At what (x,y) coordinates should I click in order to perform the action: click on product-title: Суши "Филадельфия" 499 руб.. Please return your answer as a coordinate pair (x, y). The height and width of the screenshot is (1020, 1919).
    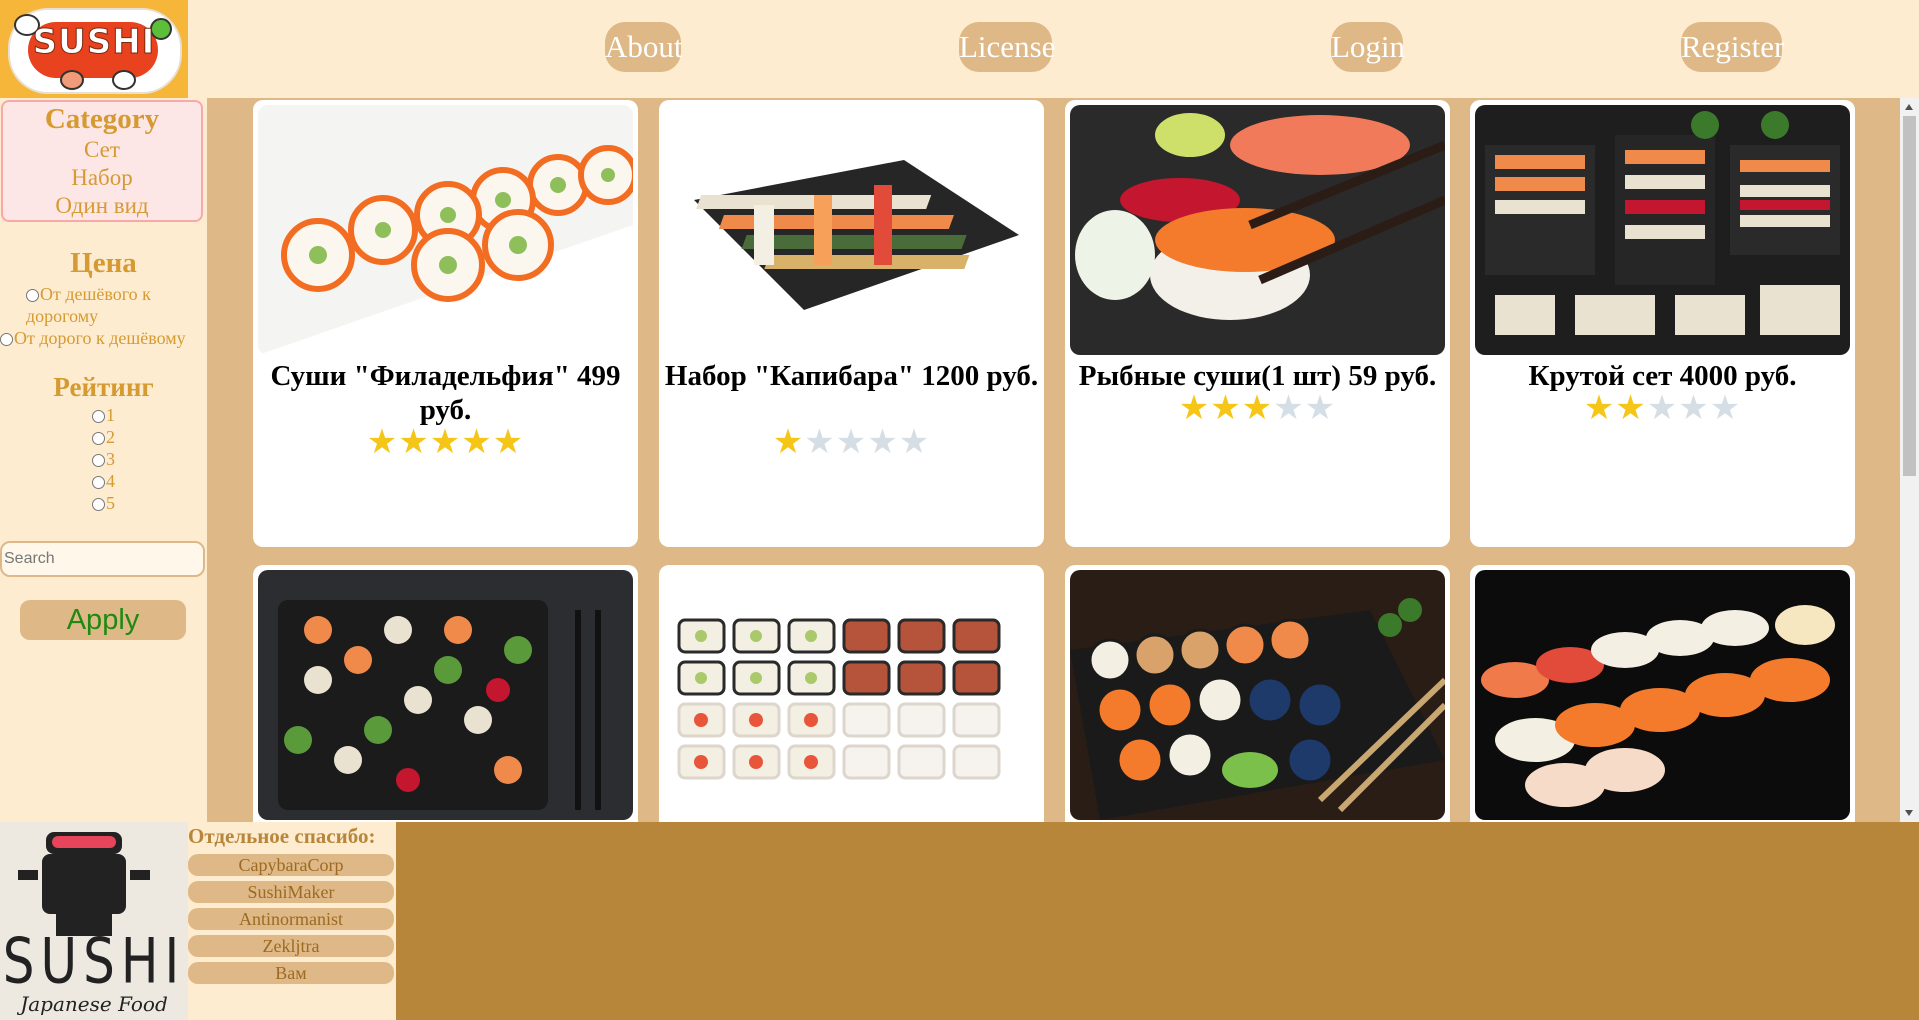
    Looking at the image, I should click on (445, 393).